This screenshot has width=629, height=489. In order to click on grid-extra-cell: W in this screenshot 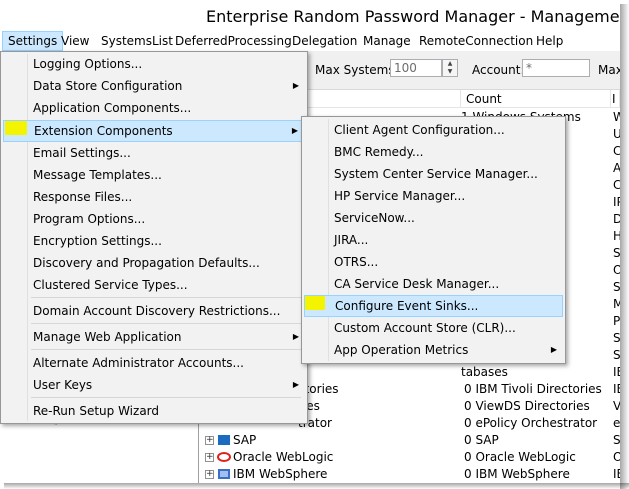, I will do `click(616, 117)`.